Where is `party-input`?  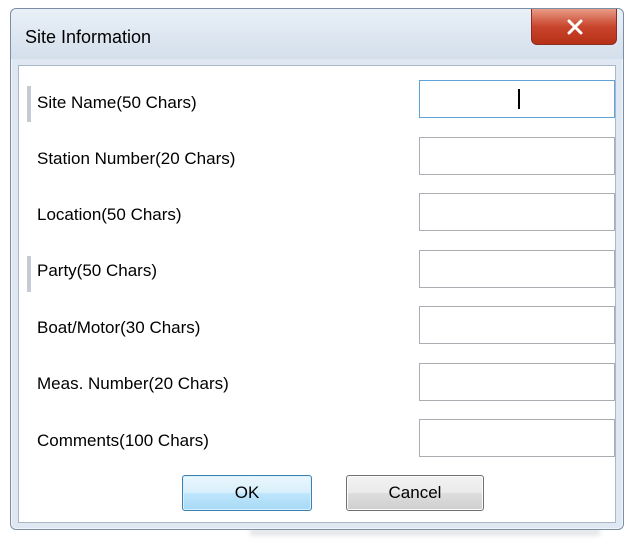
party-input is located at coordinates (517, 269).